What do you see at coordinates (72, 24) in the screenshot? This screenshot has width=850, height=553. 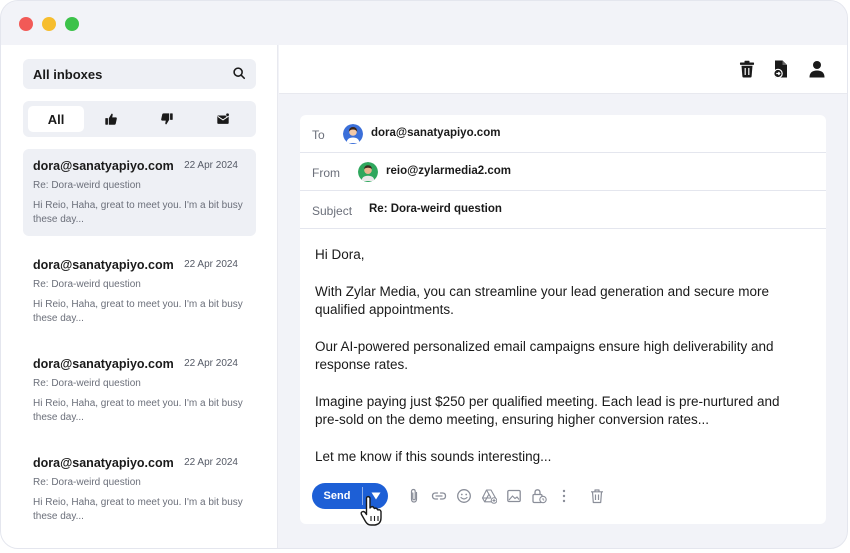 I see `maximize-window-button` at bounding box center [72, 24].